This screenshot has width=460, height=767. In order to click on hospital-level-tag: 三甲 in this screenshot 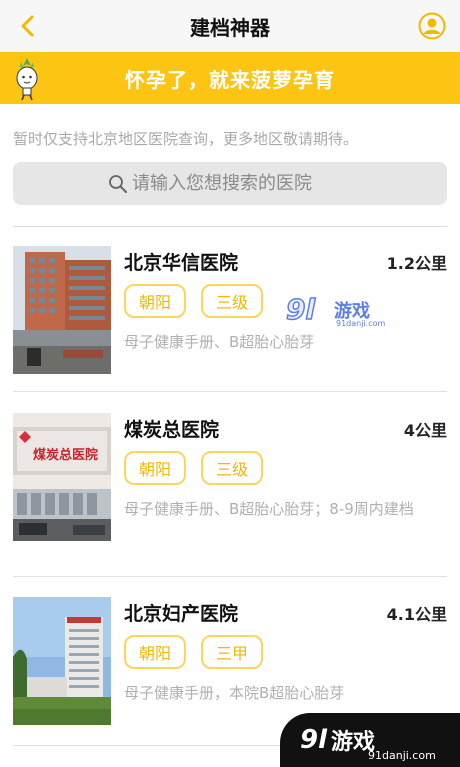, I will do `click(232, 652)`.